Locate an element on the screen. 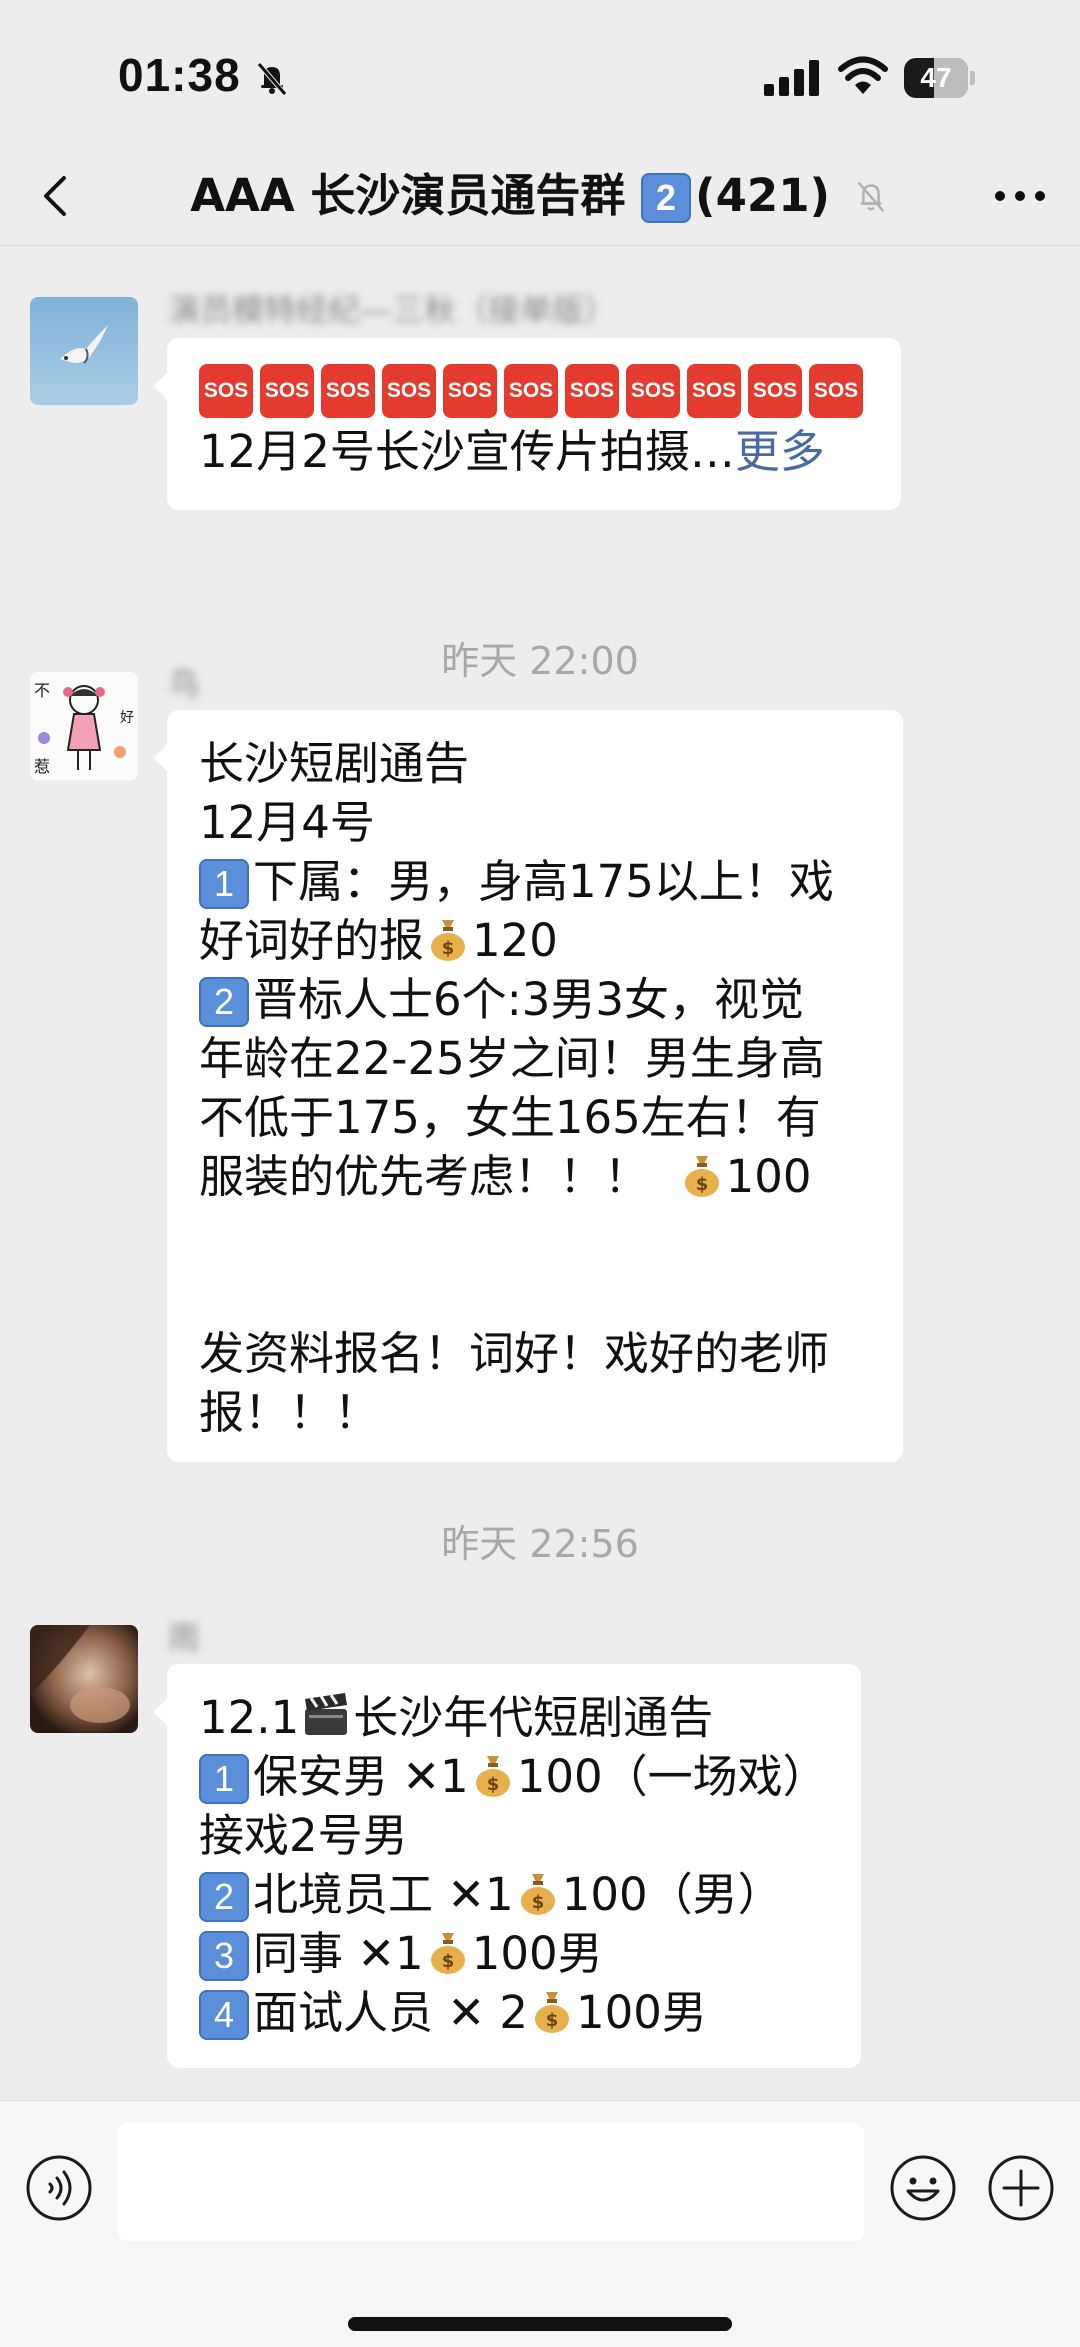 The height and width of the screenshot is (2347, 1080). message-line: 不低于175，女生165左右！有 is located at coordinates (510, 1117).